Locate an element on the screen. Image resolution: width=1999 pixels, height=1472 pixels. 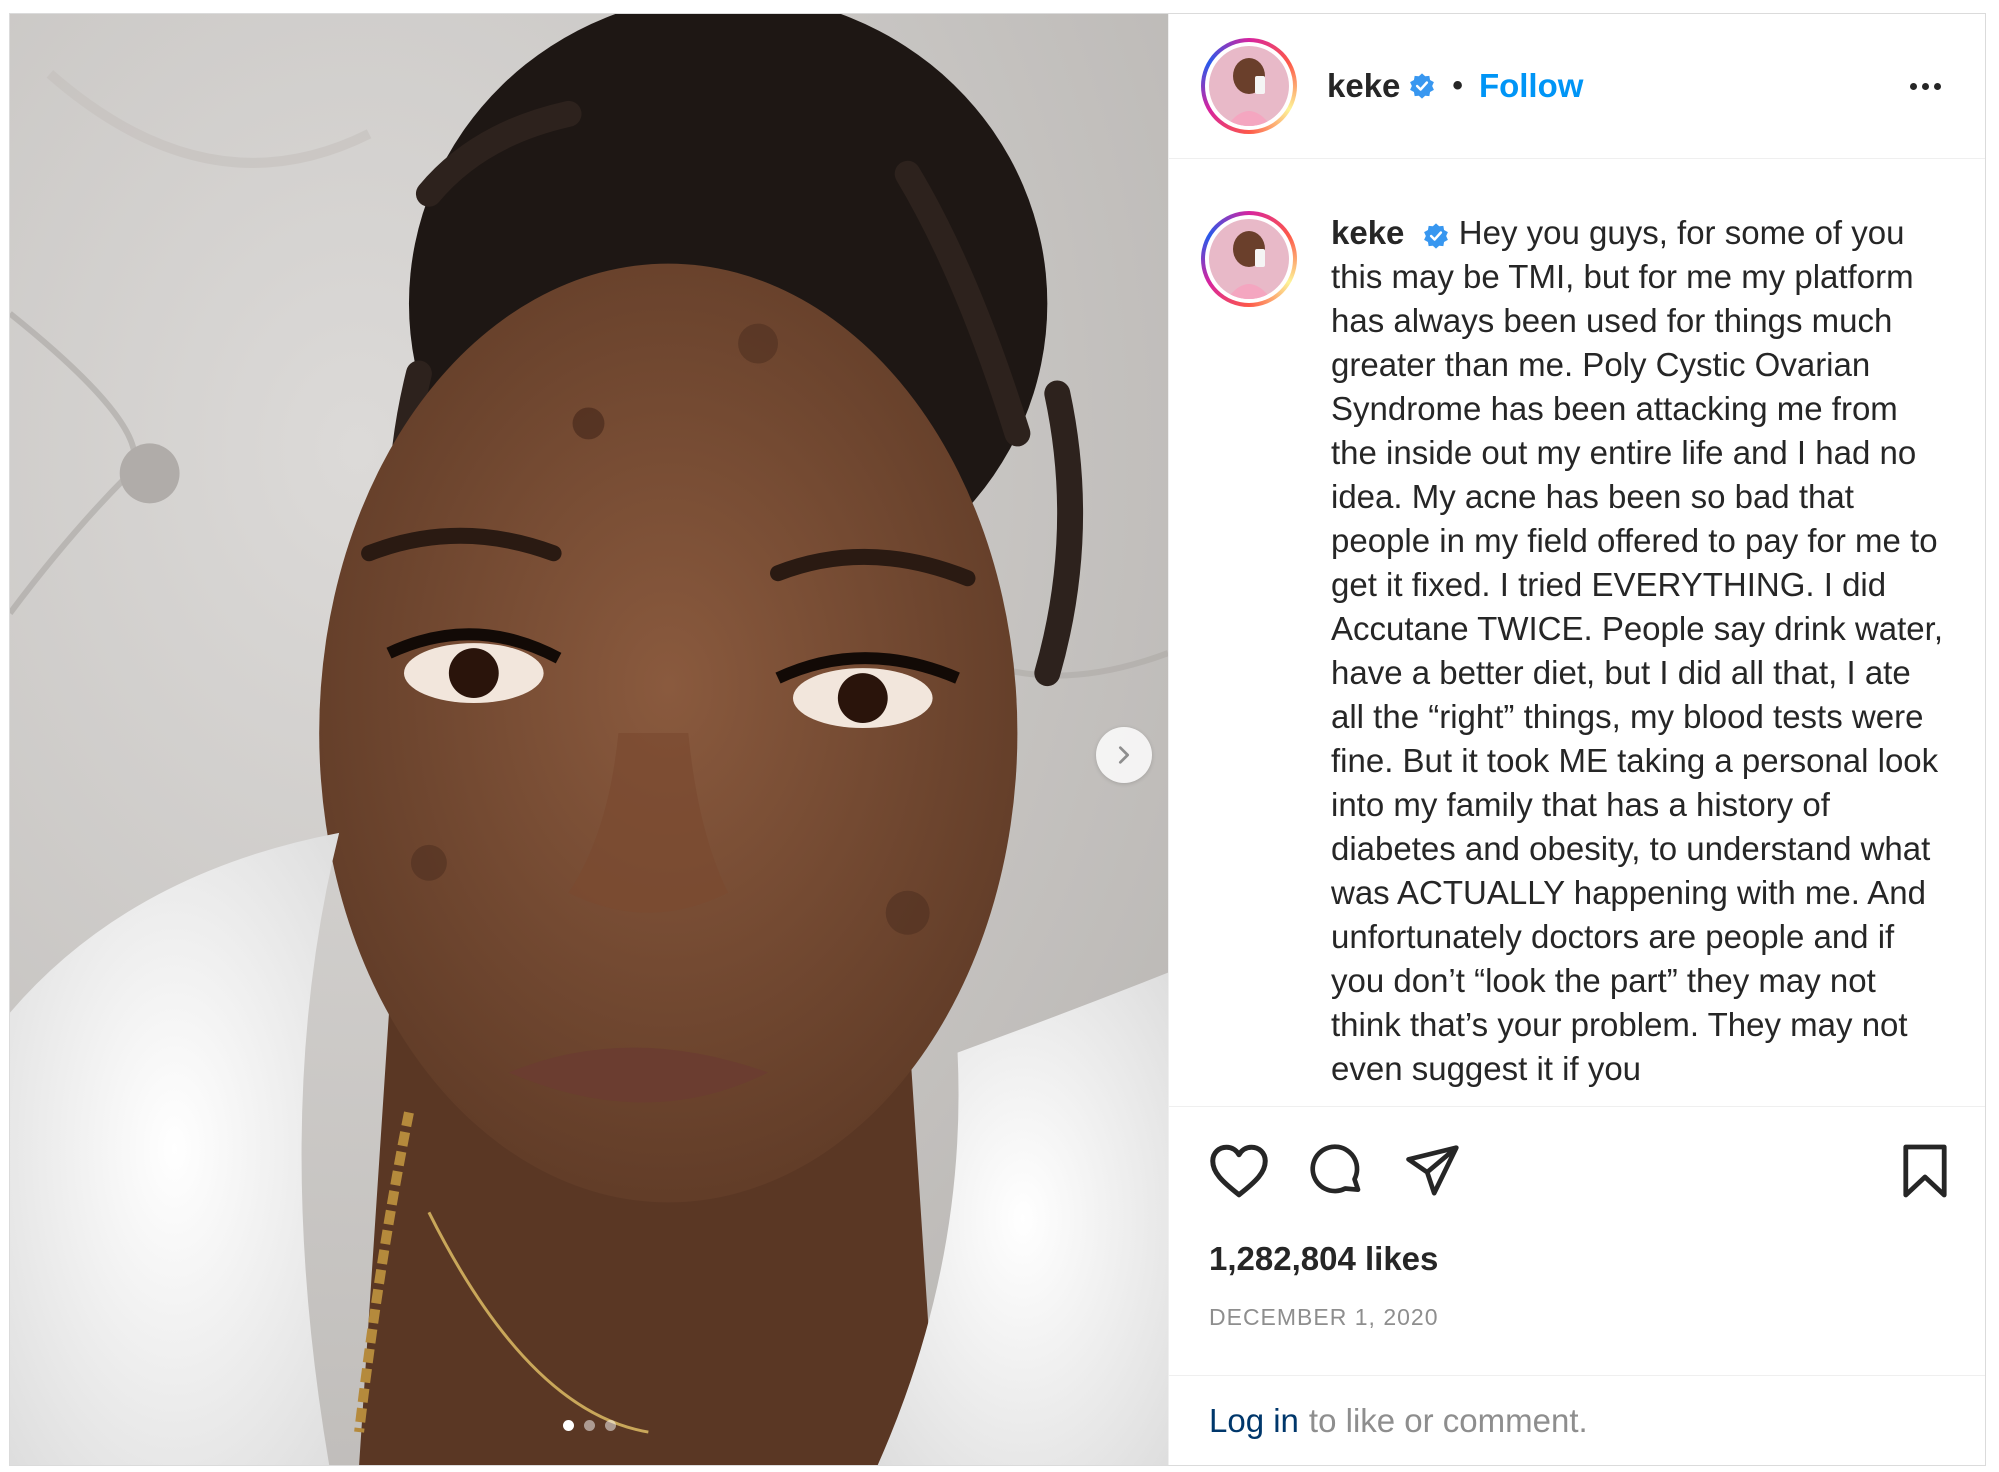
avatar-image is located at coordinates (1249, 86).